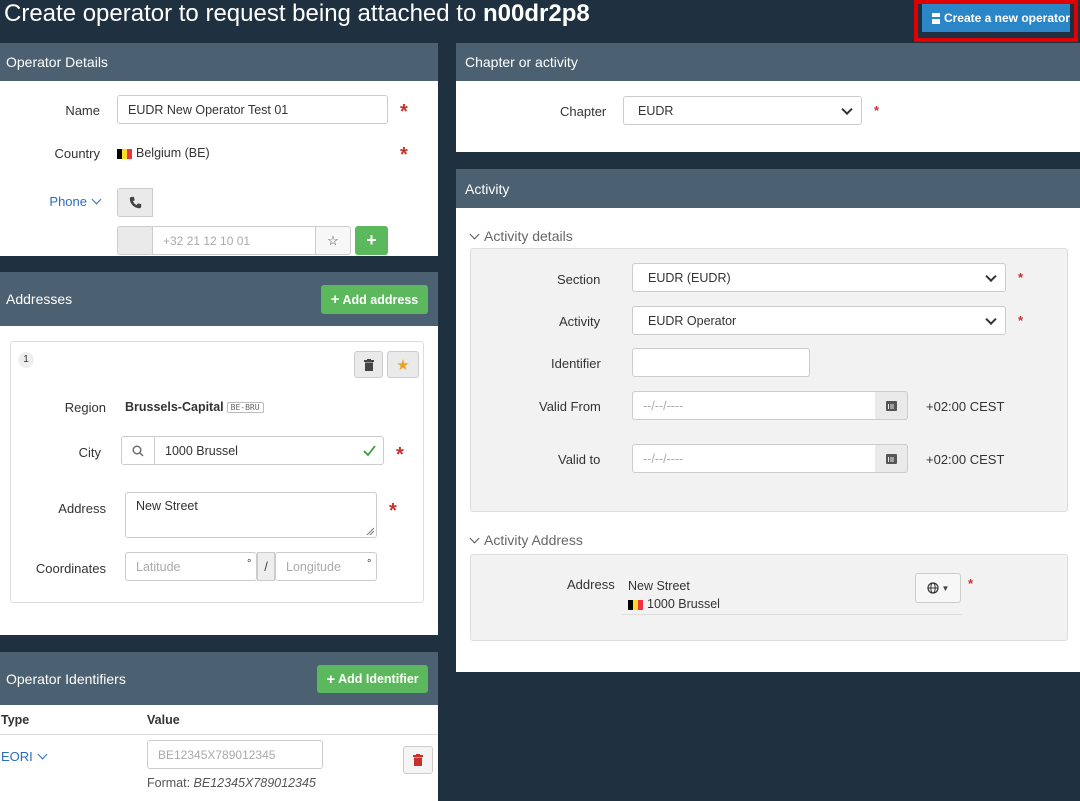 The height and width of the screenshot is (801, 1080). What do you see at coordinates (77, 153) in the screenshot?
I see `country-label: Country` at bounding box center [77, 153].